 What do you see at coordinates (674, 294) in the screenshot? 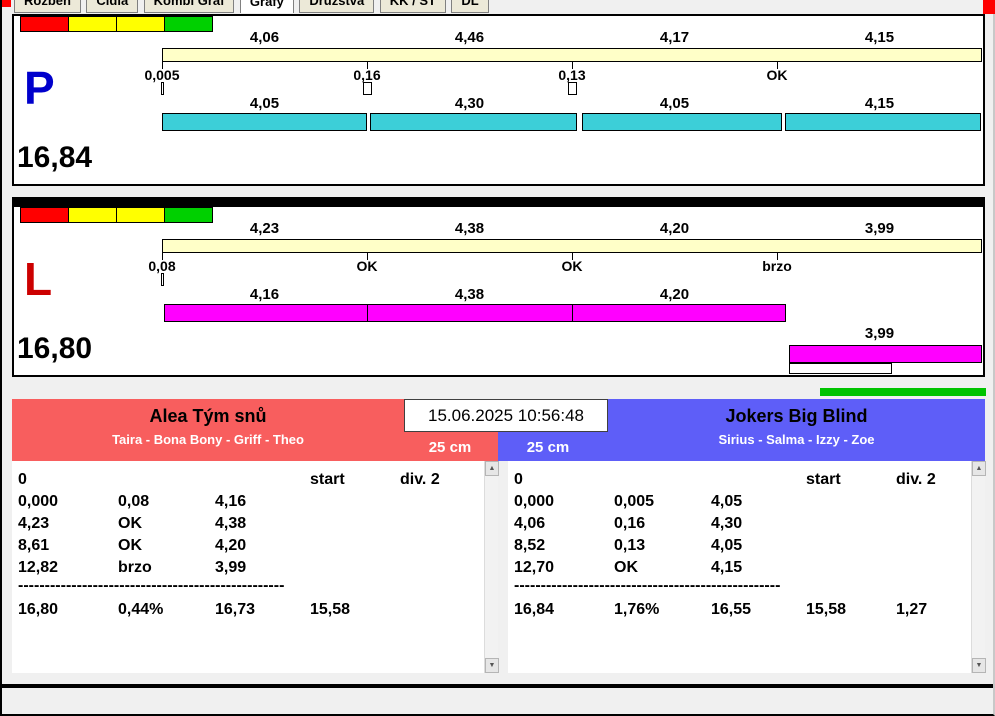
I see `split-time: 4,20` at bounding box center [674, 294].